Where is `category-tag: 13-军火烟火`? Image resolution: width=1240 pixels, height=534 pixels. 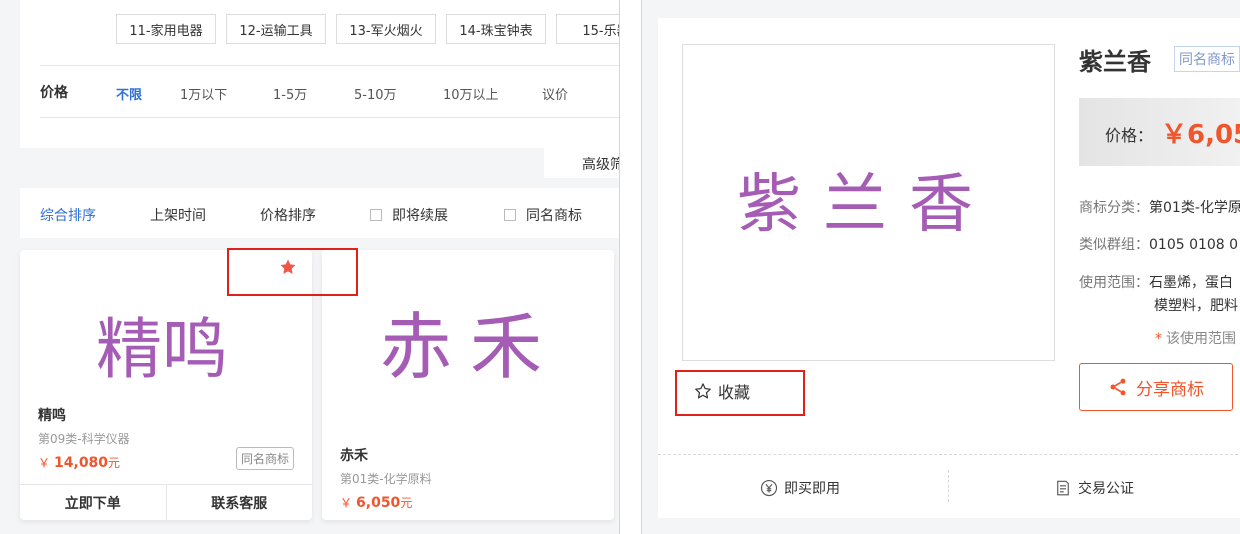 category-tag: 13-军火烟火 is located at coordinates (386, 29).